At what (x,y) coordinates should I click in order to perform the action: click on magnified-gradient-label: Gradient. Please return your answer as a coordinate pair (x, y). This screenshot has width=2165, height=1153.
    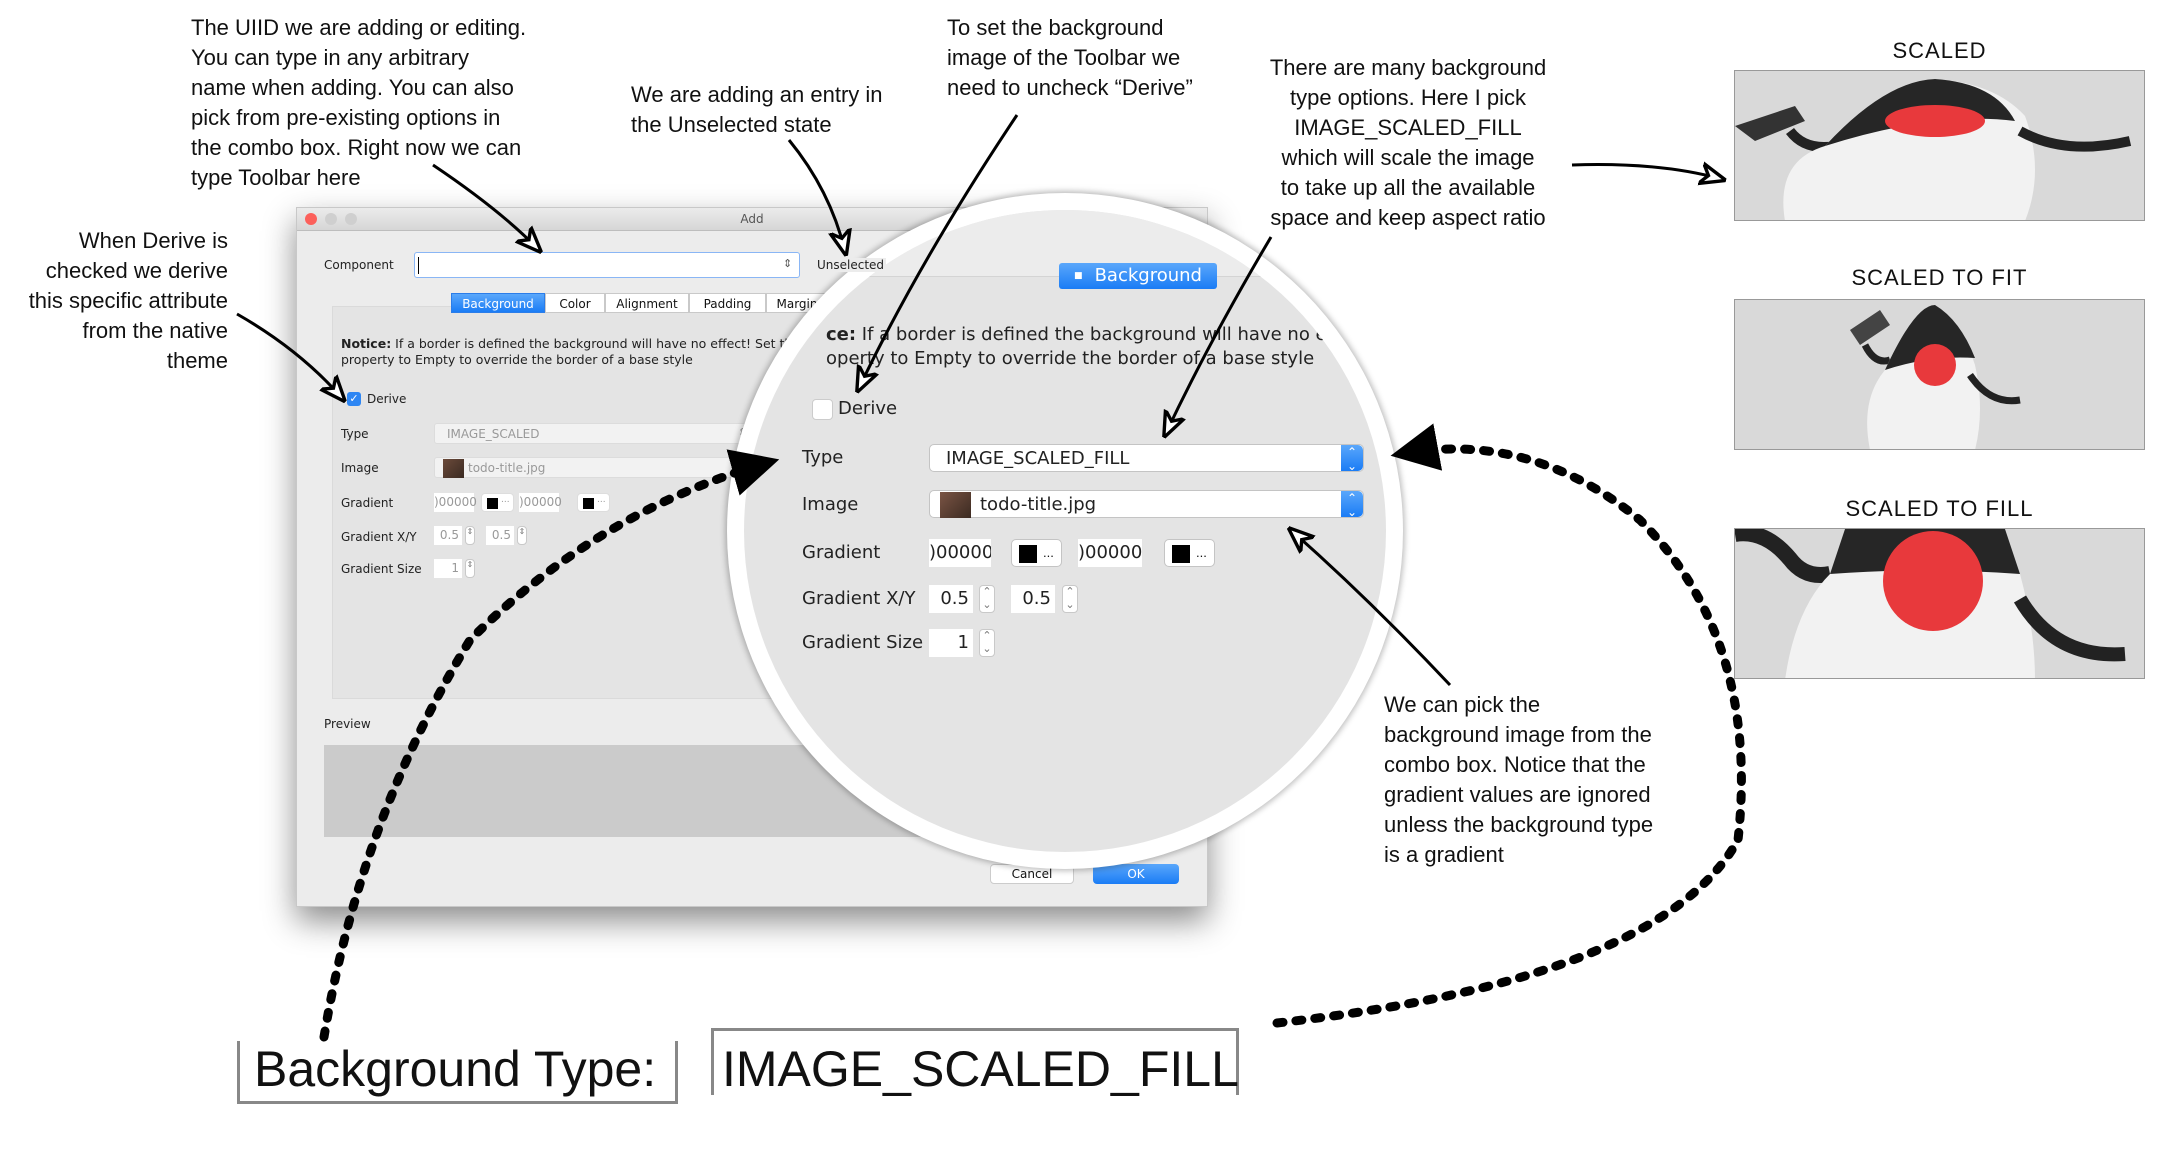
    Looking at the image, I should click on (841, 552).